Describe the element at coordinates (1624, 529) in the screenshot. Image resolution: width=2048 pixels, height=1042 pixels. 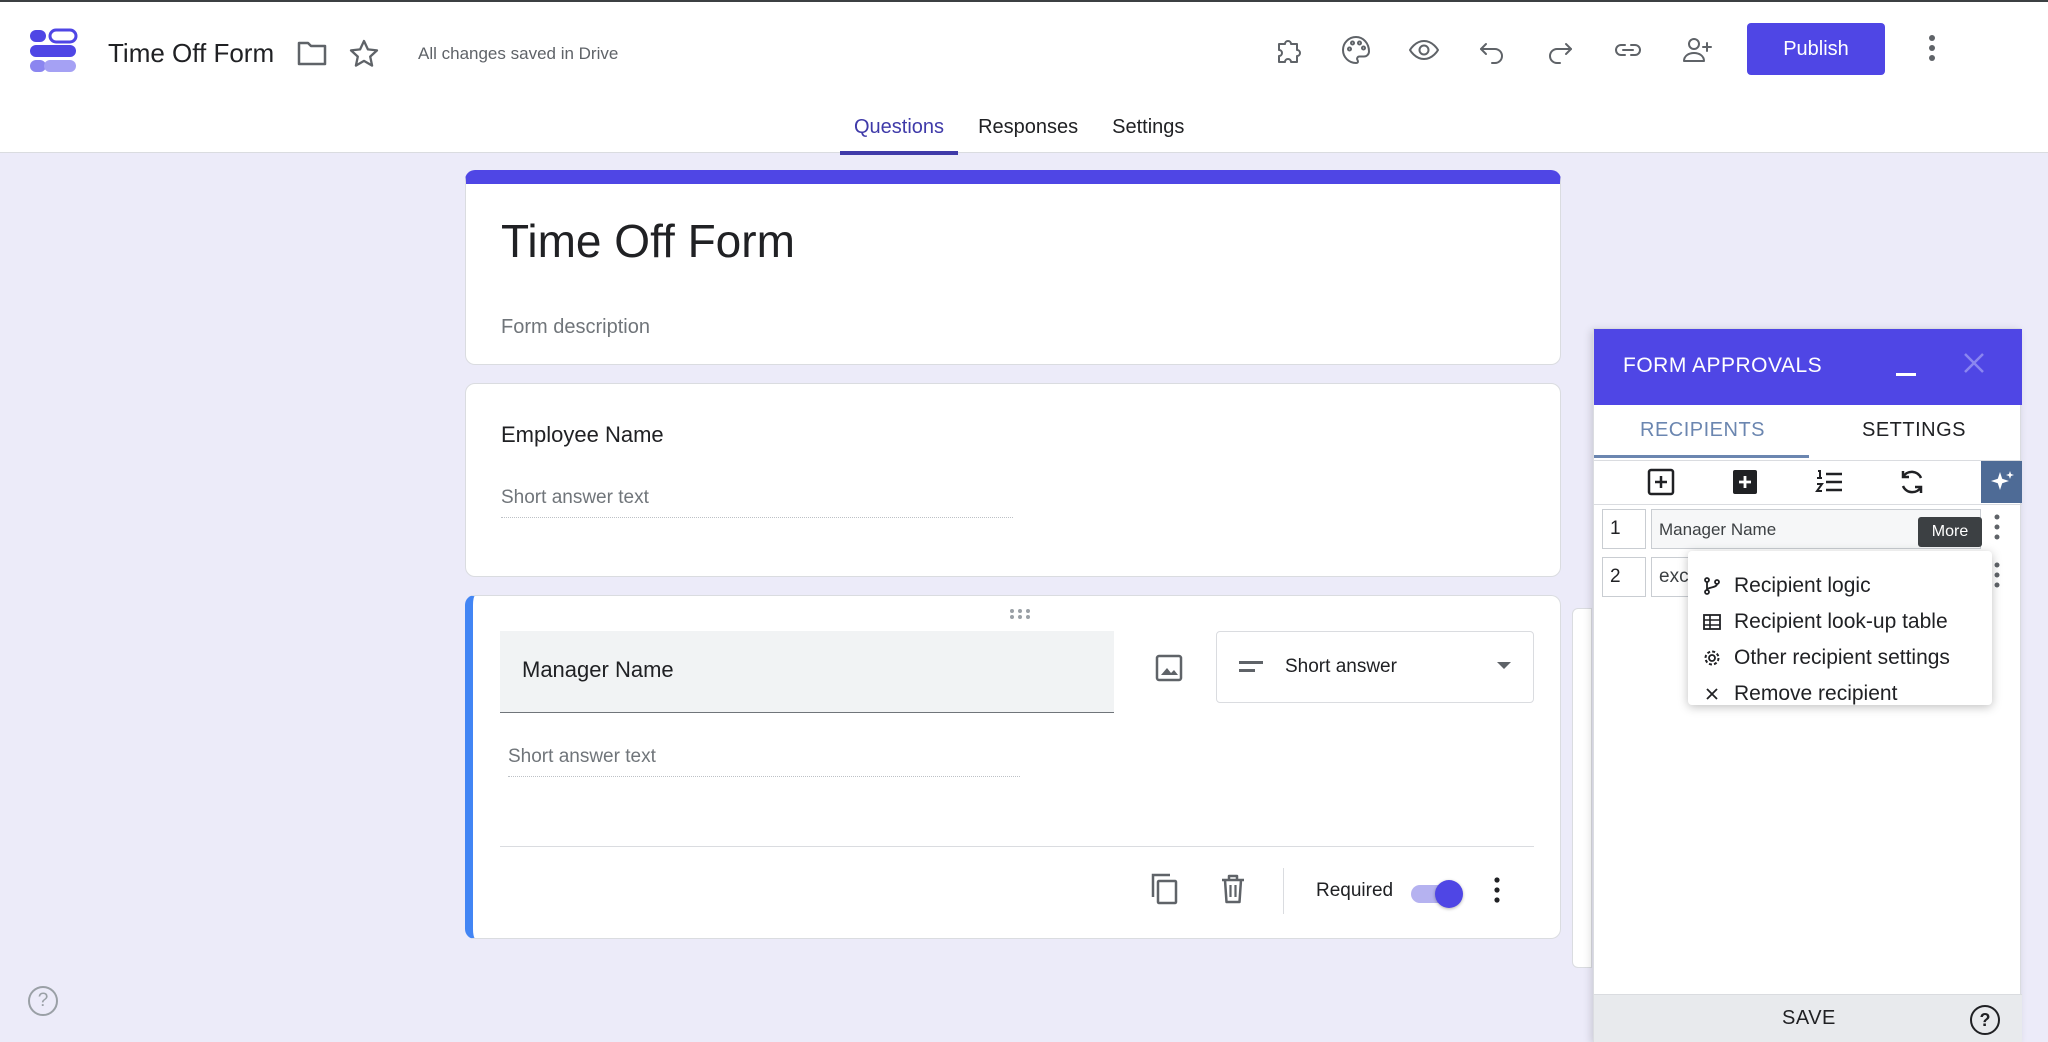
I see `recipient-order-field: 1` at that location.